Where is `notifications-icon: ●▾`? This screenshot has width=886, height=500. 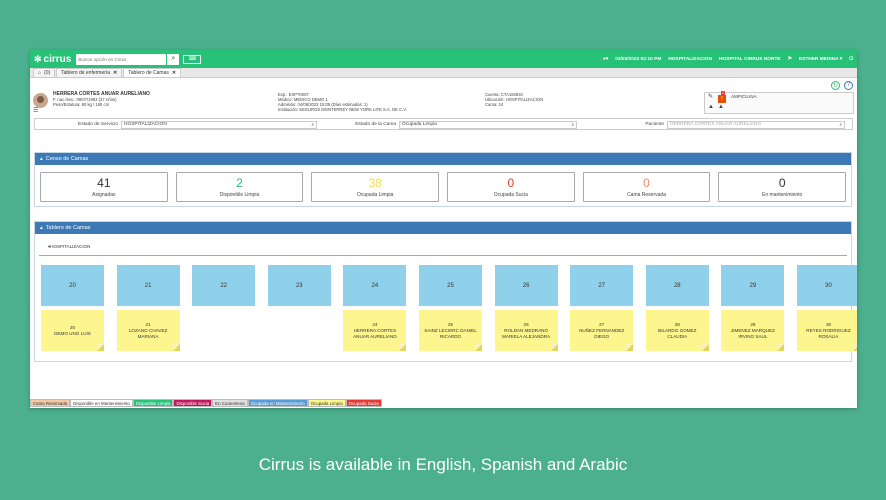 notifications-icon: ●▾ is located at coordinates (605, 59).